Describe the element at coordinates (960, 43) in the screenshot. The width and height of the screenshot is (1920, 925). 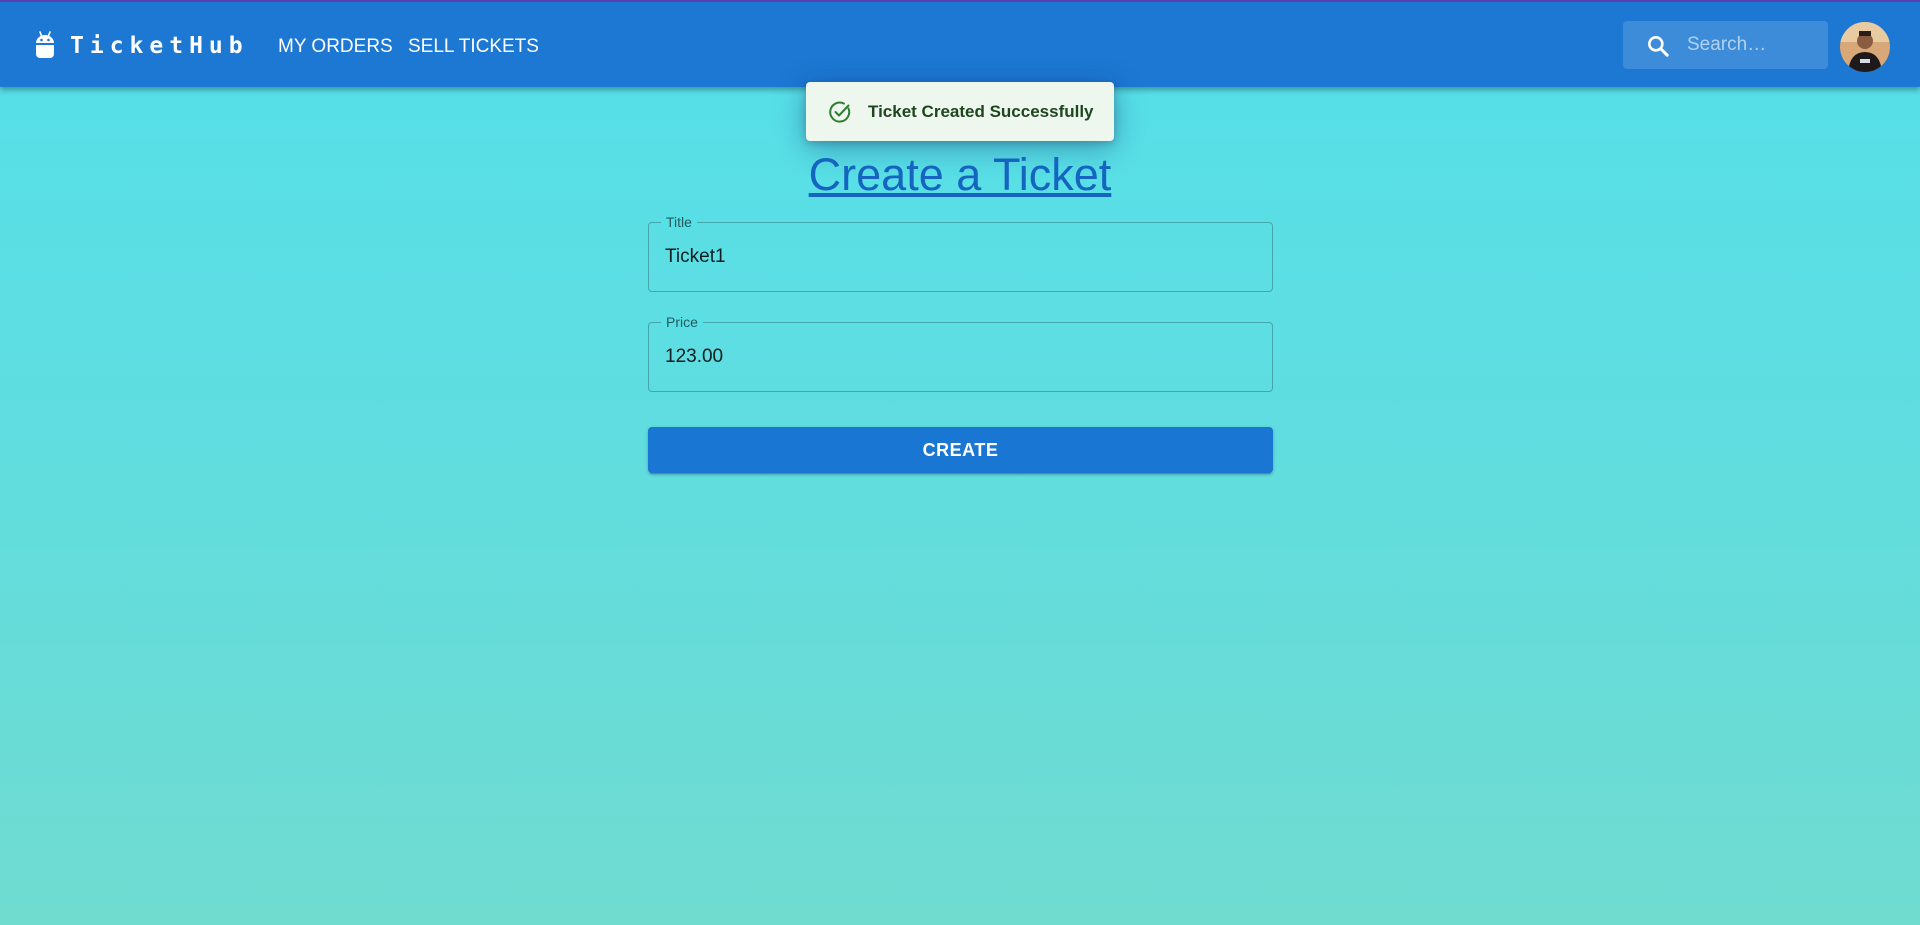
I see `app-bar: TicketHub MY ORDERS SELL TICKETS` at that location.